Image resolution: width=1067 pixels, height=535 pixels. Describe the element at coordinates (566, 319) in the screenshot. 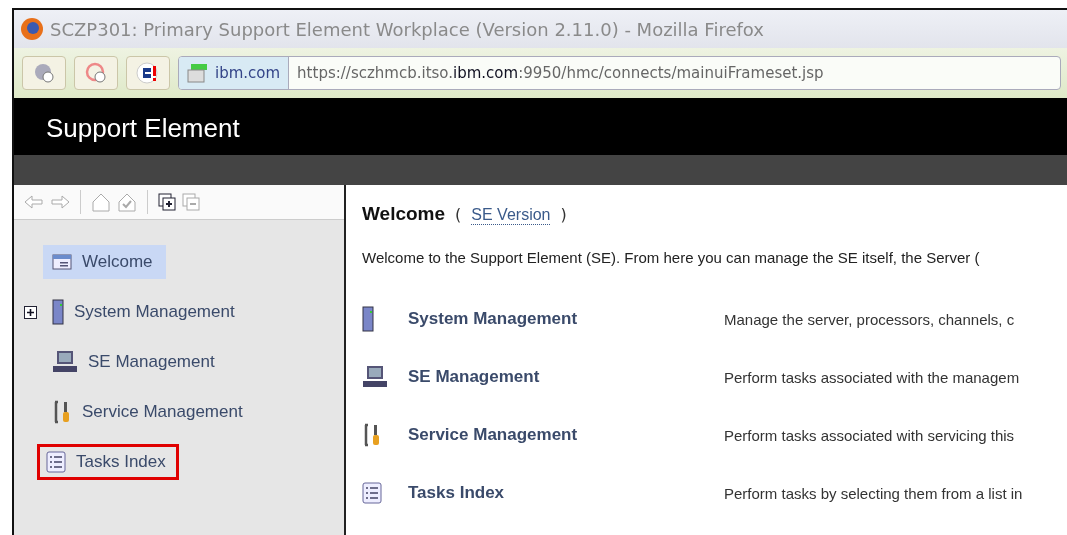

I see `task-link: System Management` at that location.